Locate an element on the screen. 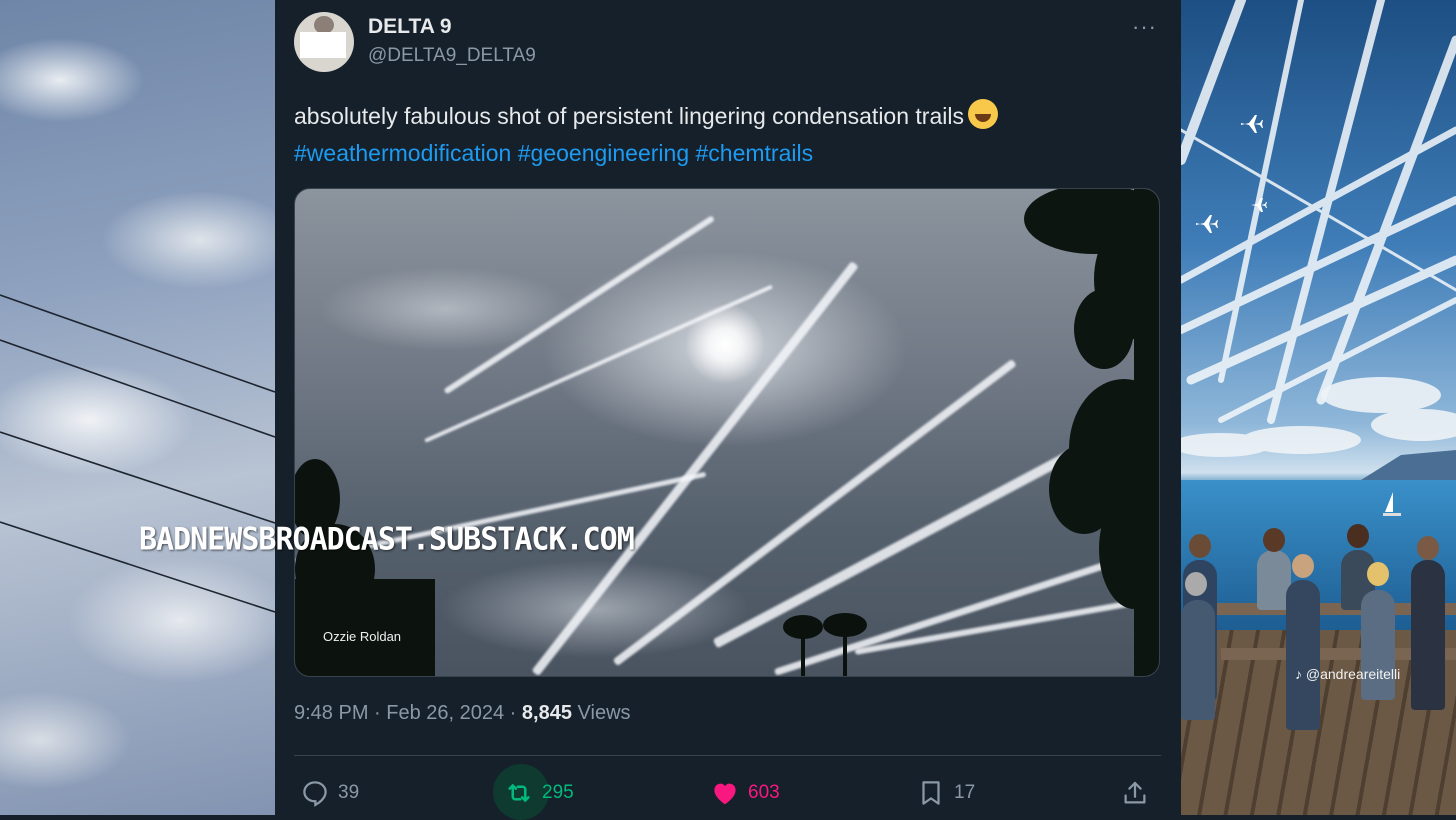 The width and height of the screenshot is (1456, 820). substack-watermark: BADNEWSBROADCAST.SUBSTACK.COM is located at coordinates (387, 539).